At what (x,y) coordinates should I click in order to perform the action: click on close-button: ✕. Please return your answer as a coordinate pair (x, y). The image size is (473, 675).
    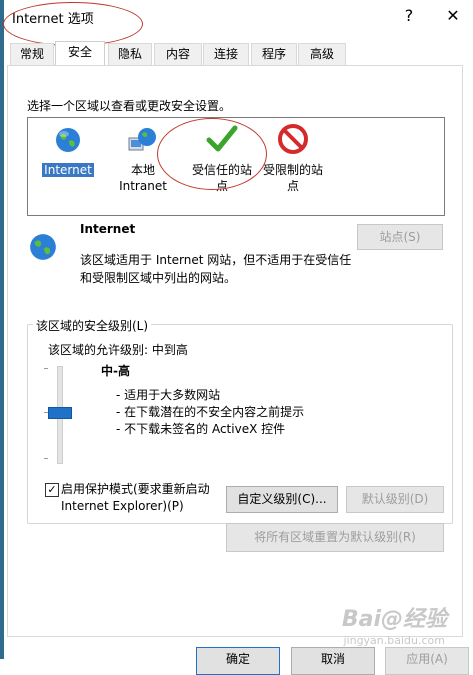
    Looking at the image, I should click on (453, 16).